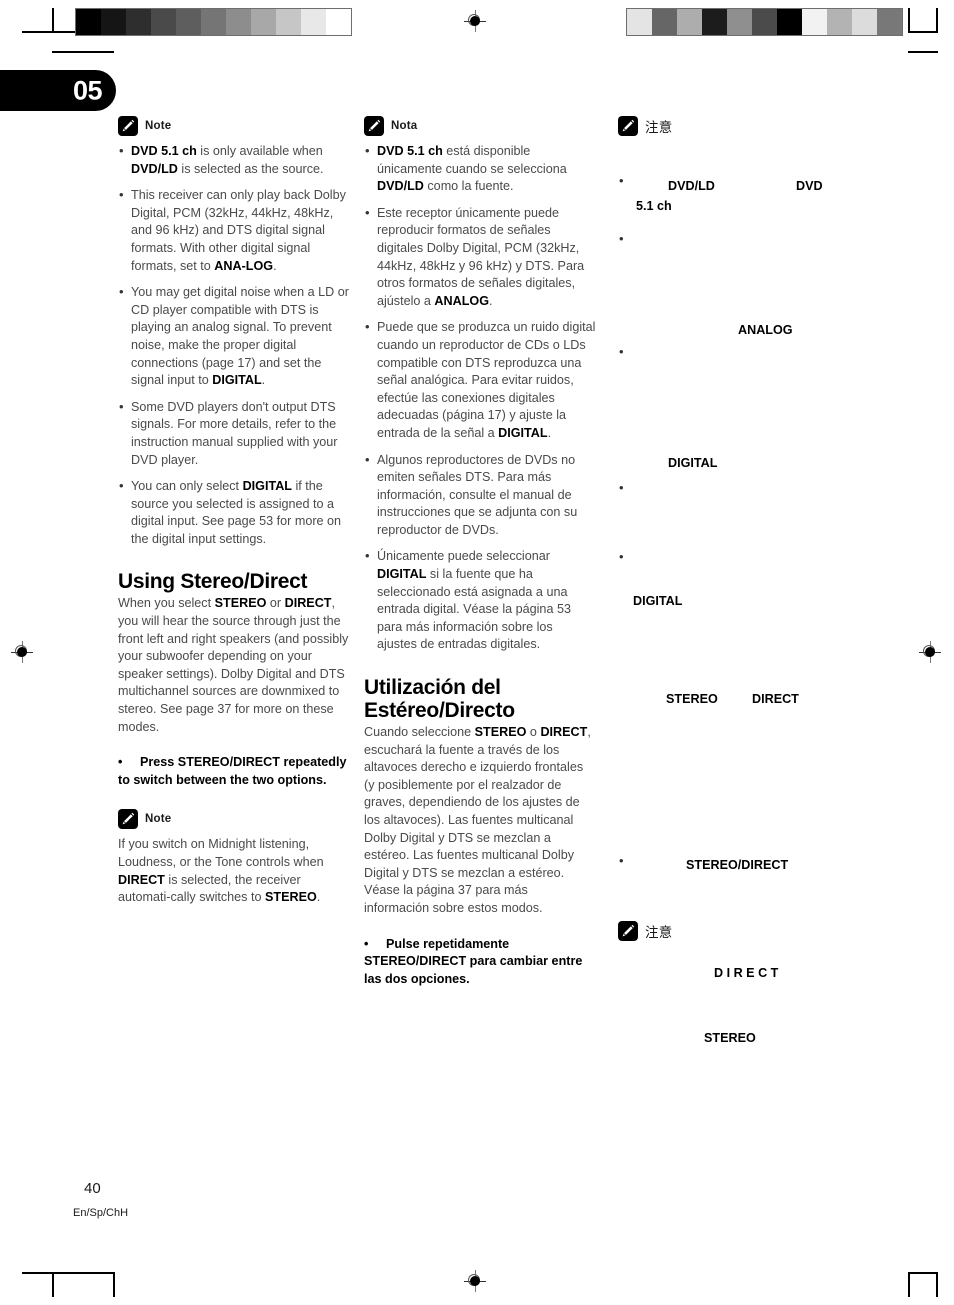 The width and height of the screenshot is (954, 1305). Describe the element at coordinates (930, 652) in the screenshot. I see `registration-target-icon-right` at that location.